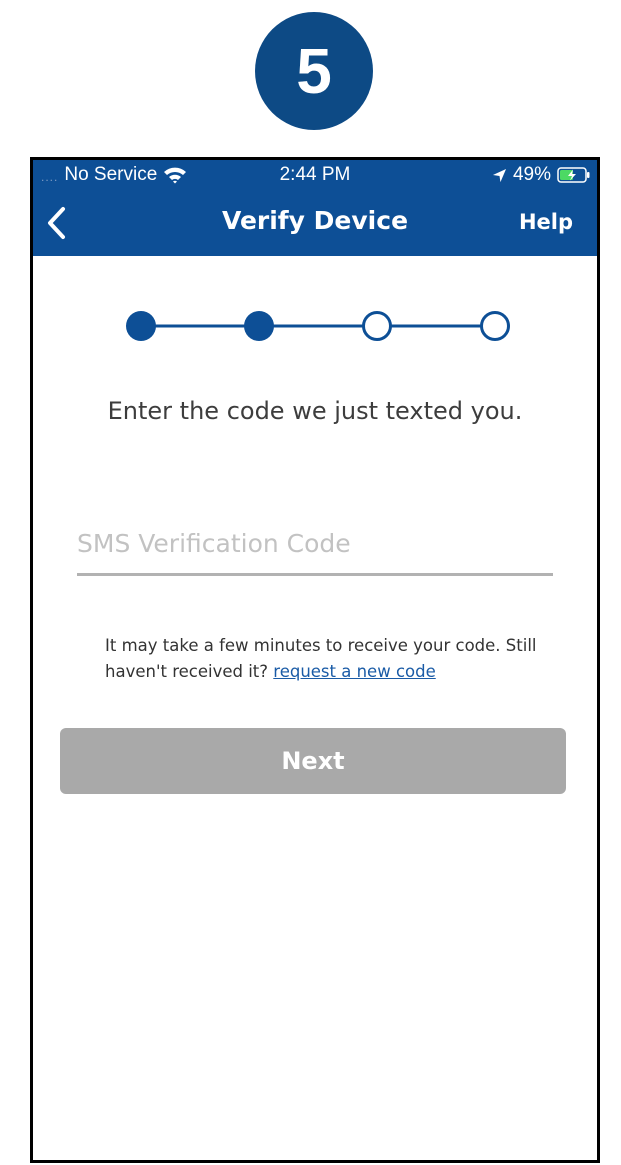 The height and width of the screenshot is (1165, 621). Describe the element at coordinates (313, 761) in the screenshot. I see `next-button: Next` at that location.